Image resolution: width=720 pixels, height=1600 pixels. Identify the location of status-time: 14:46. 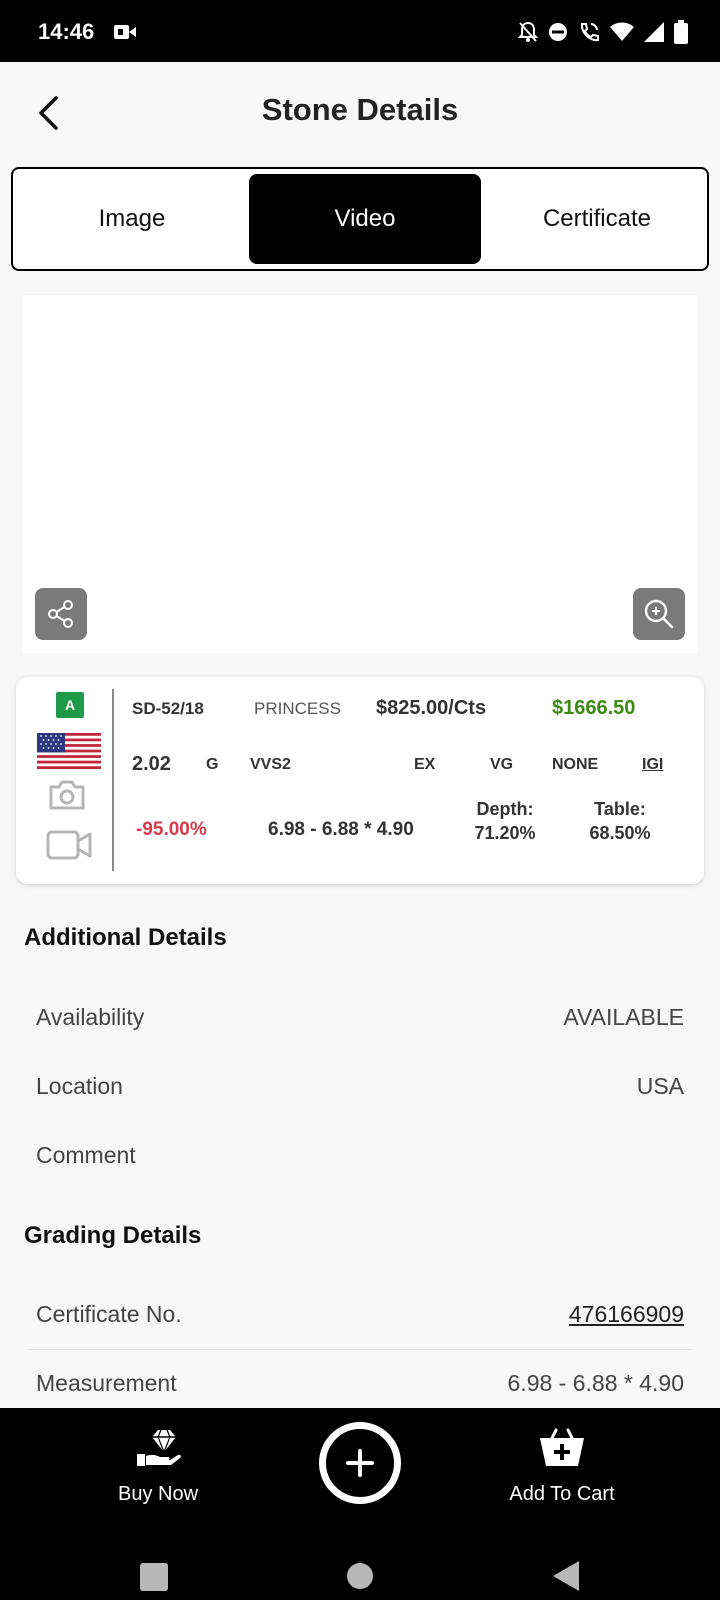
(66, 31).